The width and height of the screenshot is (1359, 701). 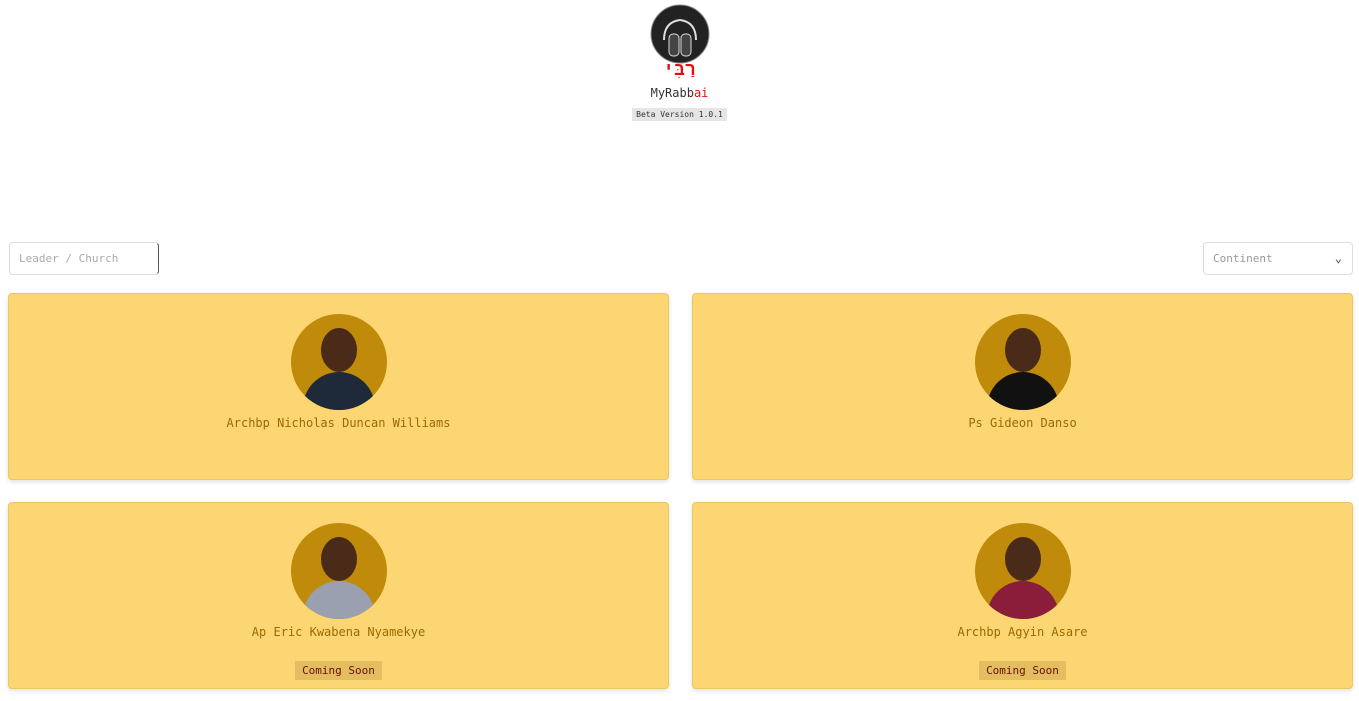 I want to click on leader-name: Ps Gideon Danso, so click(x=1022, y=423).